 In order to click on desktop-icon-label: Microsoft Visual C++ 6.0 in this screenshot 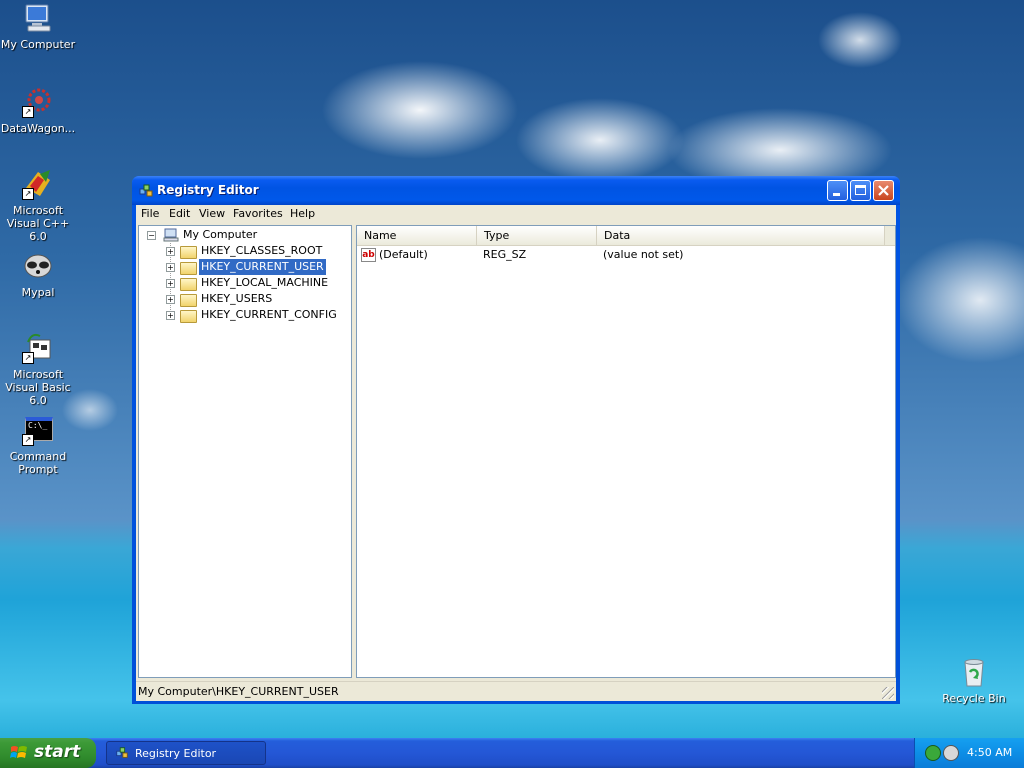, I will do `click(38, 223)`.